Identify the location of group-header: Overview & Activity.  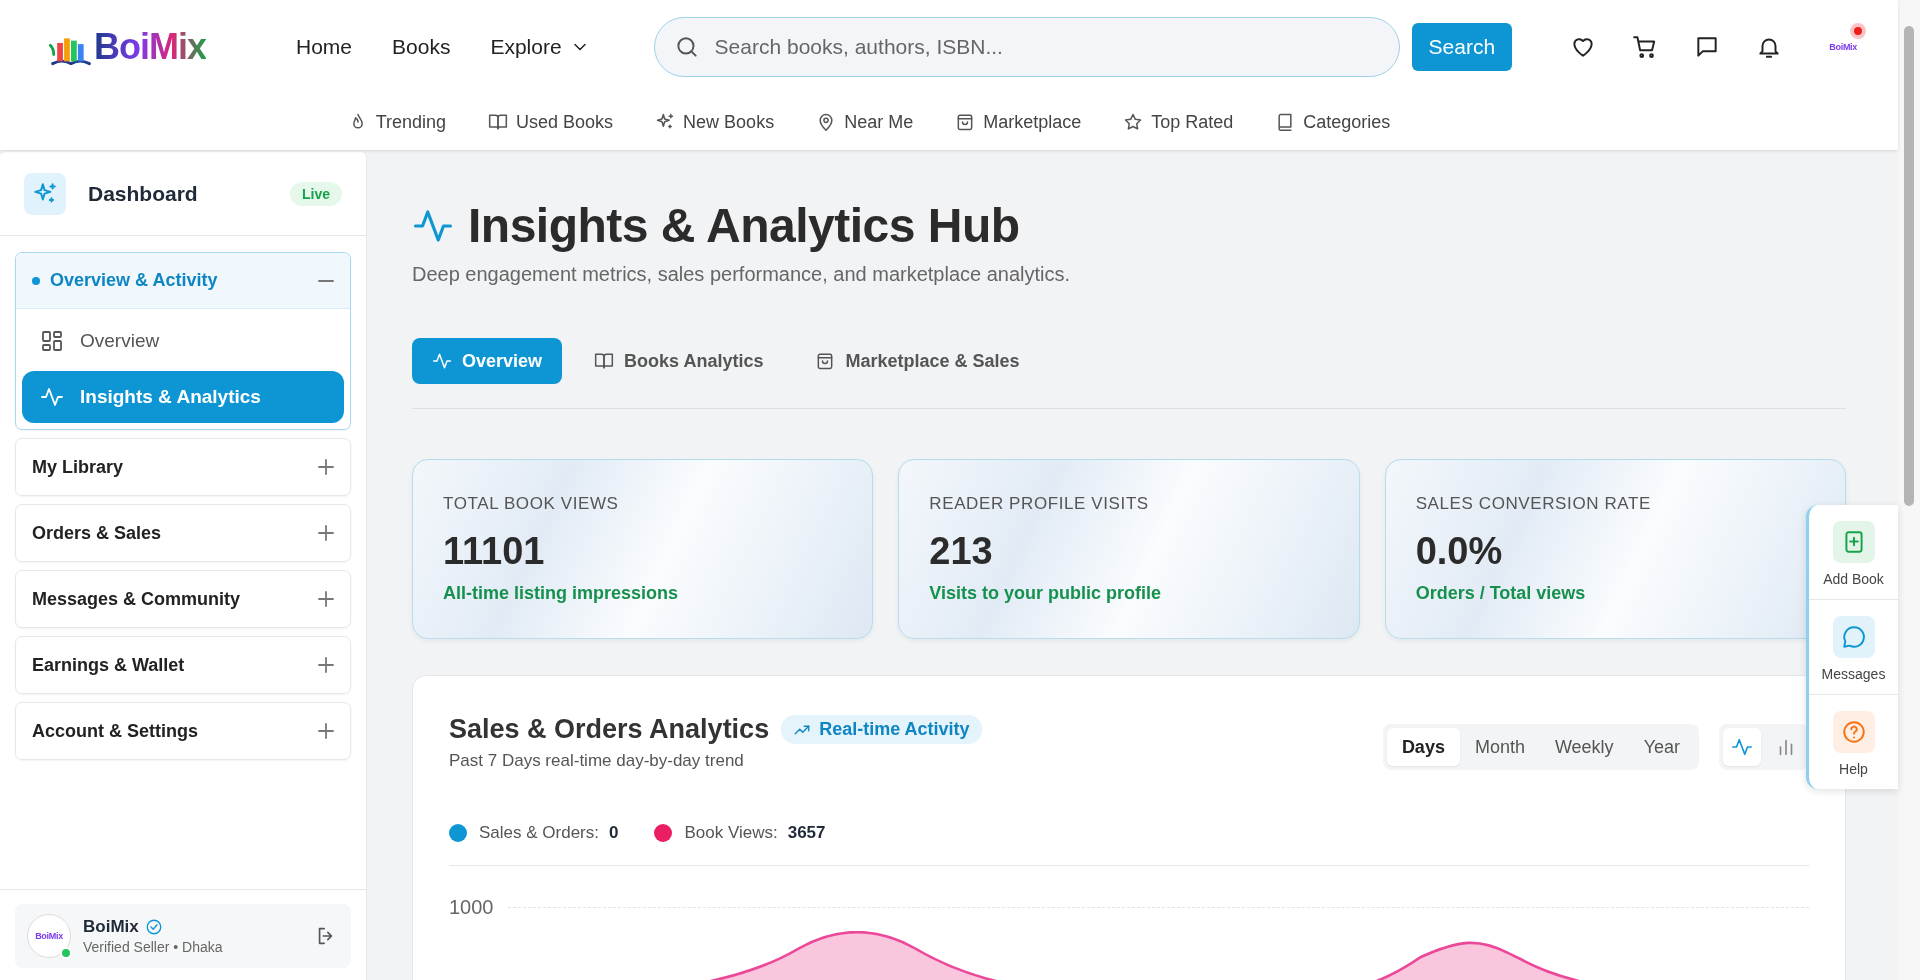
(183, 281).